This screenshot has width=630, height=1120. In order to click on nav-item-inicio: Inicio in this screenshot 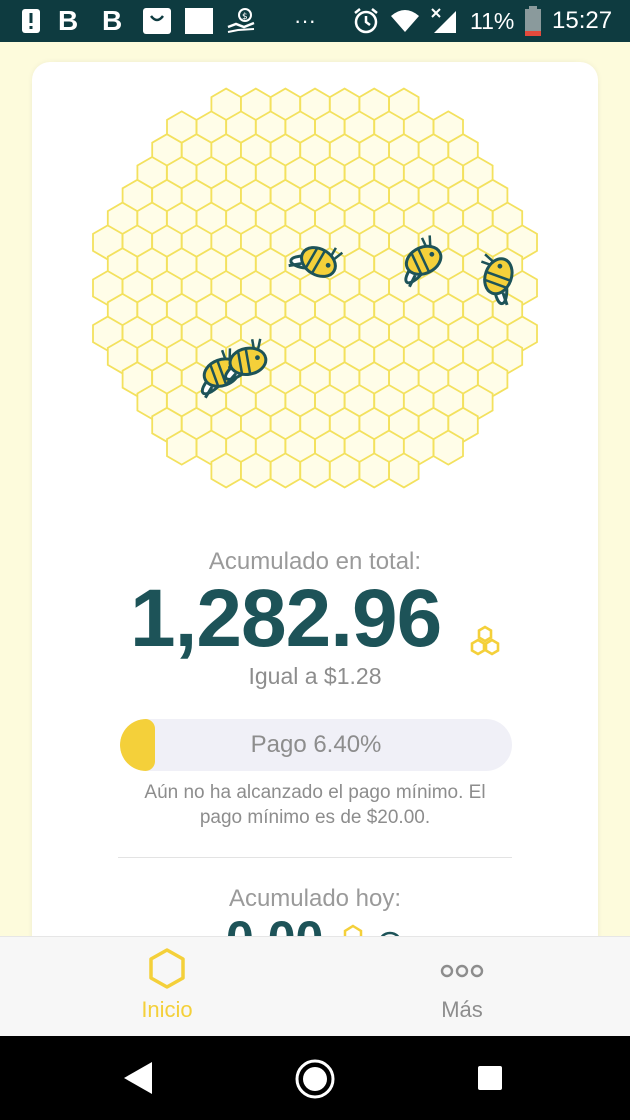, I will do `click(167, 987)`.